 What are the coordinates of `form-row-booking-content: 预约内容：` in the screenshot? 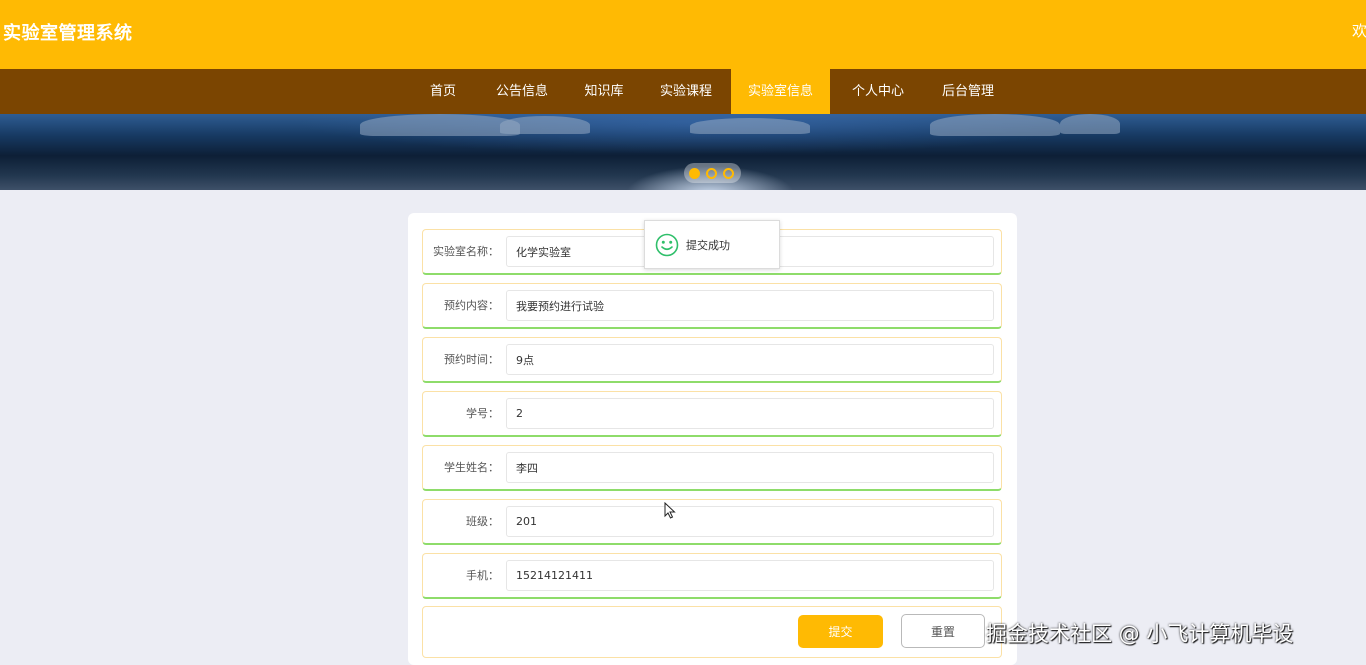 It's located at (712, 306).